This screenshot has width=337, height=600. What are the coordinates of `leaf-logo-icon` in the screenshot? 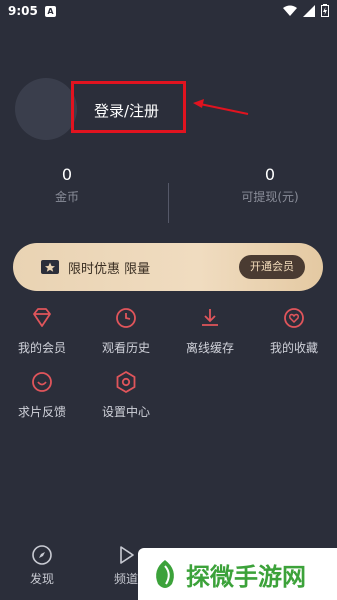 It's located at (165, 574).